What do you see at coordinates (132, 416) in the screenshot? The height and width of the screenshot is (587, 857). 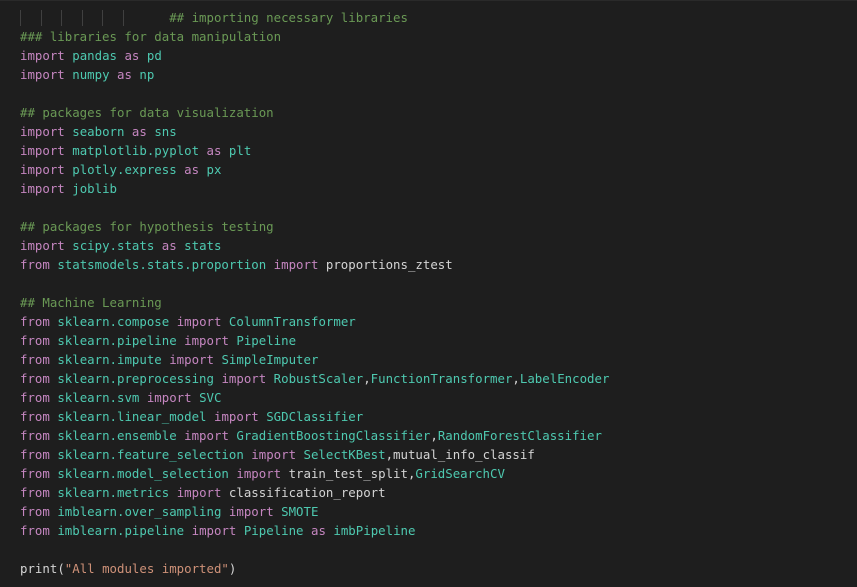 I see `code-token-module: sklearn.linear_model` at bounding box center [132, 416].